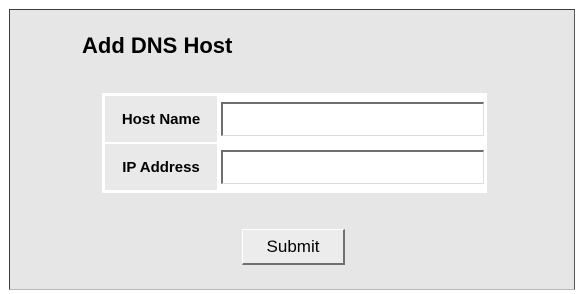 Image resolution: width=582 pixels, height=294 pixels. Describe the element at coordinates (161, 119) in the screenshot. I see `host-name-label: Host Name` at that location.